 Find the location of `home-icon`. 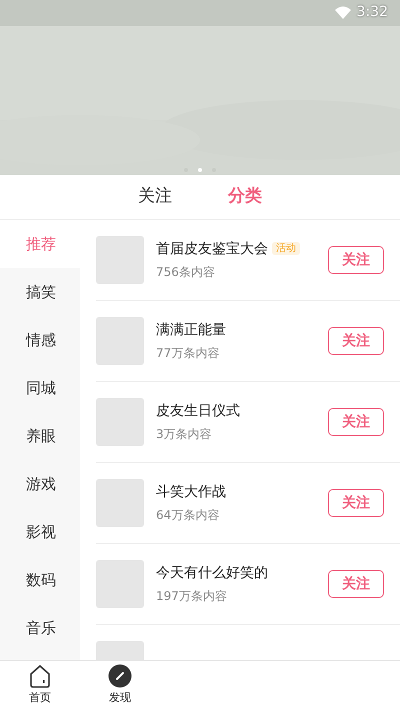

home-icon is located at coordinates (40, 676).